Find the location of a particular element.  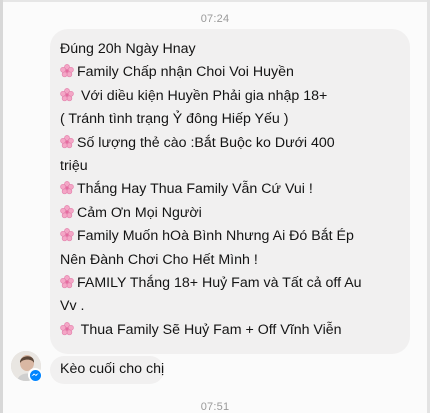

messenger-icon is located at coordinates (35, 375).